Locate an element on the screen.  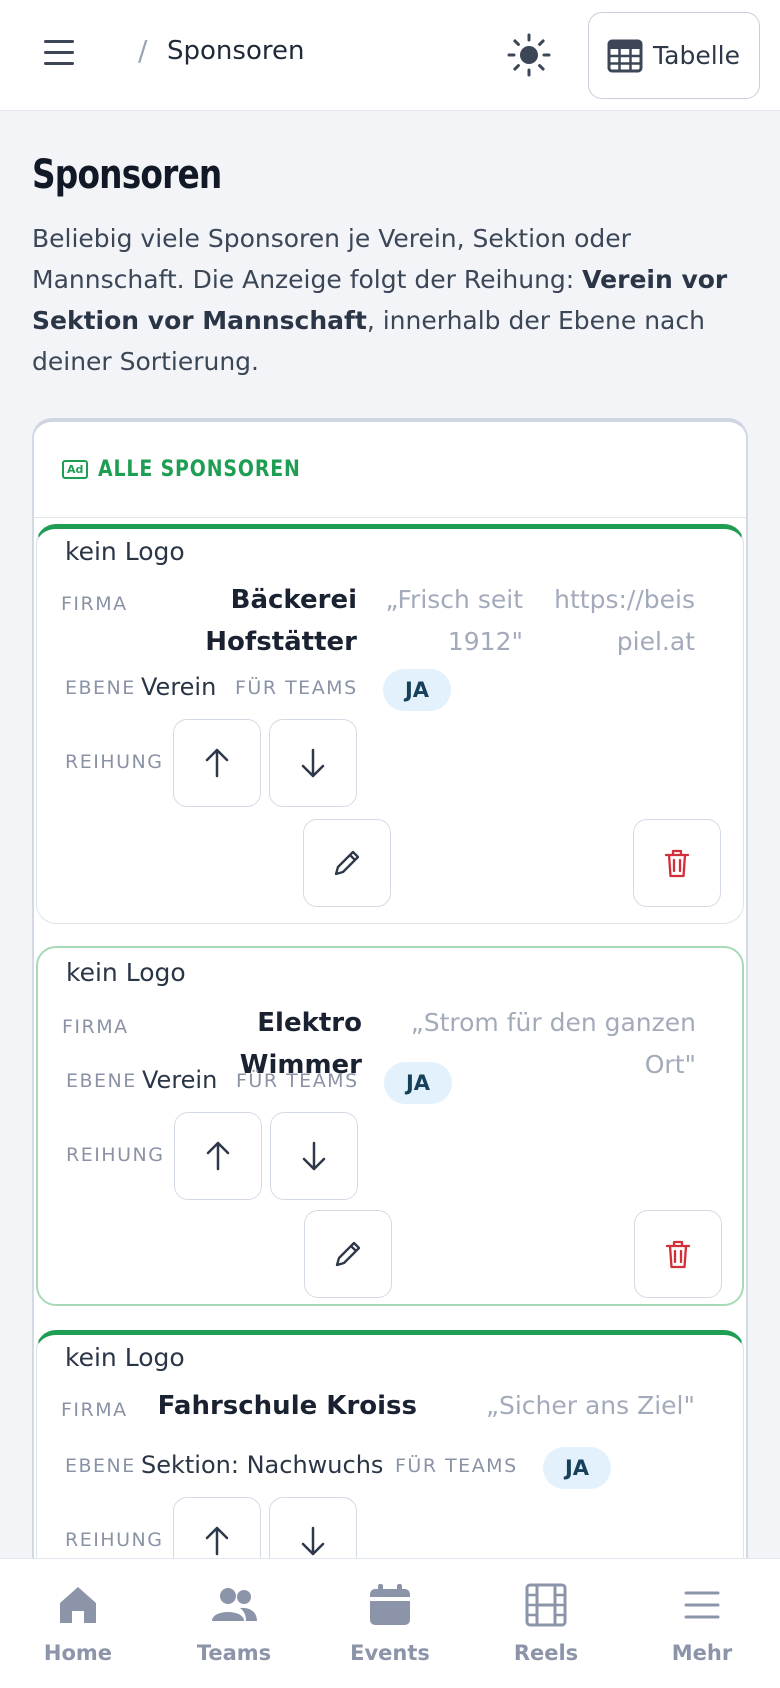
nav-teams: Teams is located at coordinates (234, 1623).